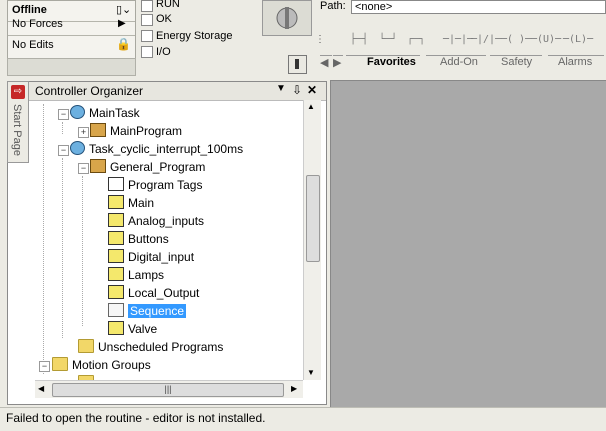 The height and width of the screenshot is (431, 606). Describe the element at coordinates (167, 91) in the screenshot. I see `organizer-header: Controller Organizer ▼ ⇩ ✕` at that location.